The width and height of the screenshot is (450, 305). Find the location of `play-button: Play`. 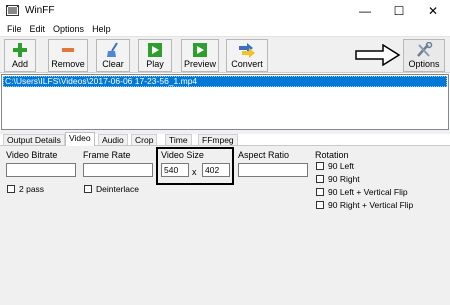

play-button: Play is located at coordinates (155, 55).